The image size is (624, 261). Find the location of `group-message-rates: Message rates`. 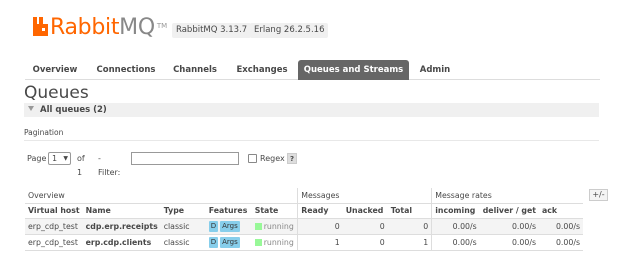

group-message-rates: Message rates is located at coordinates (507, 196).